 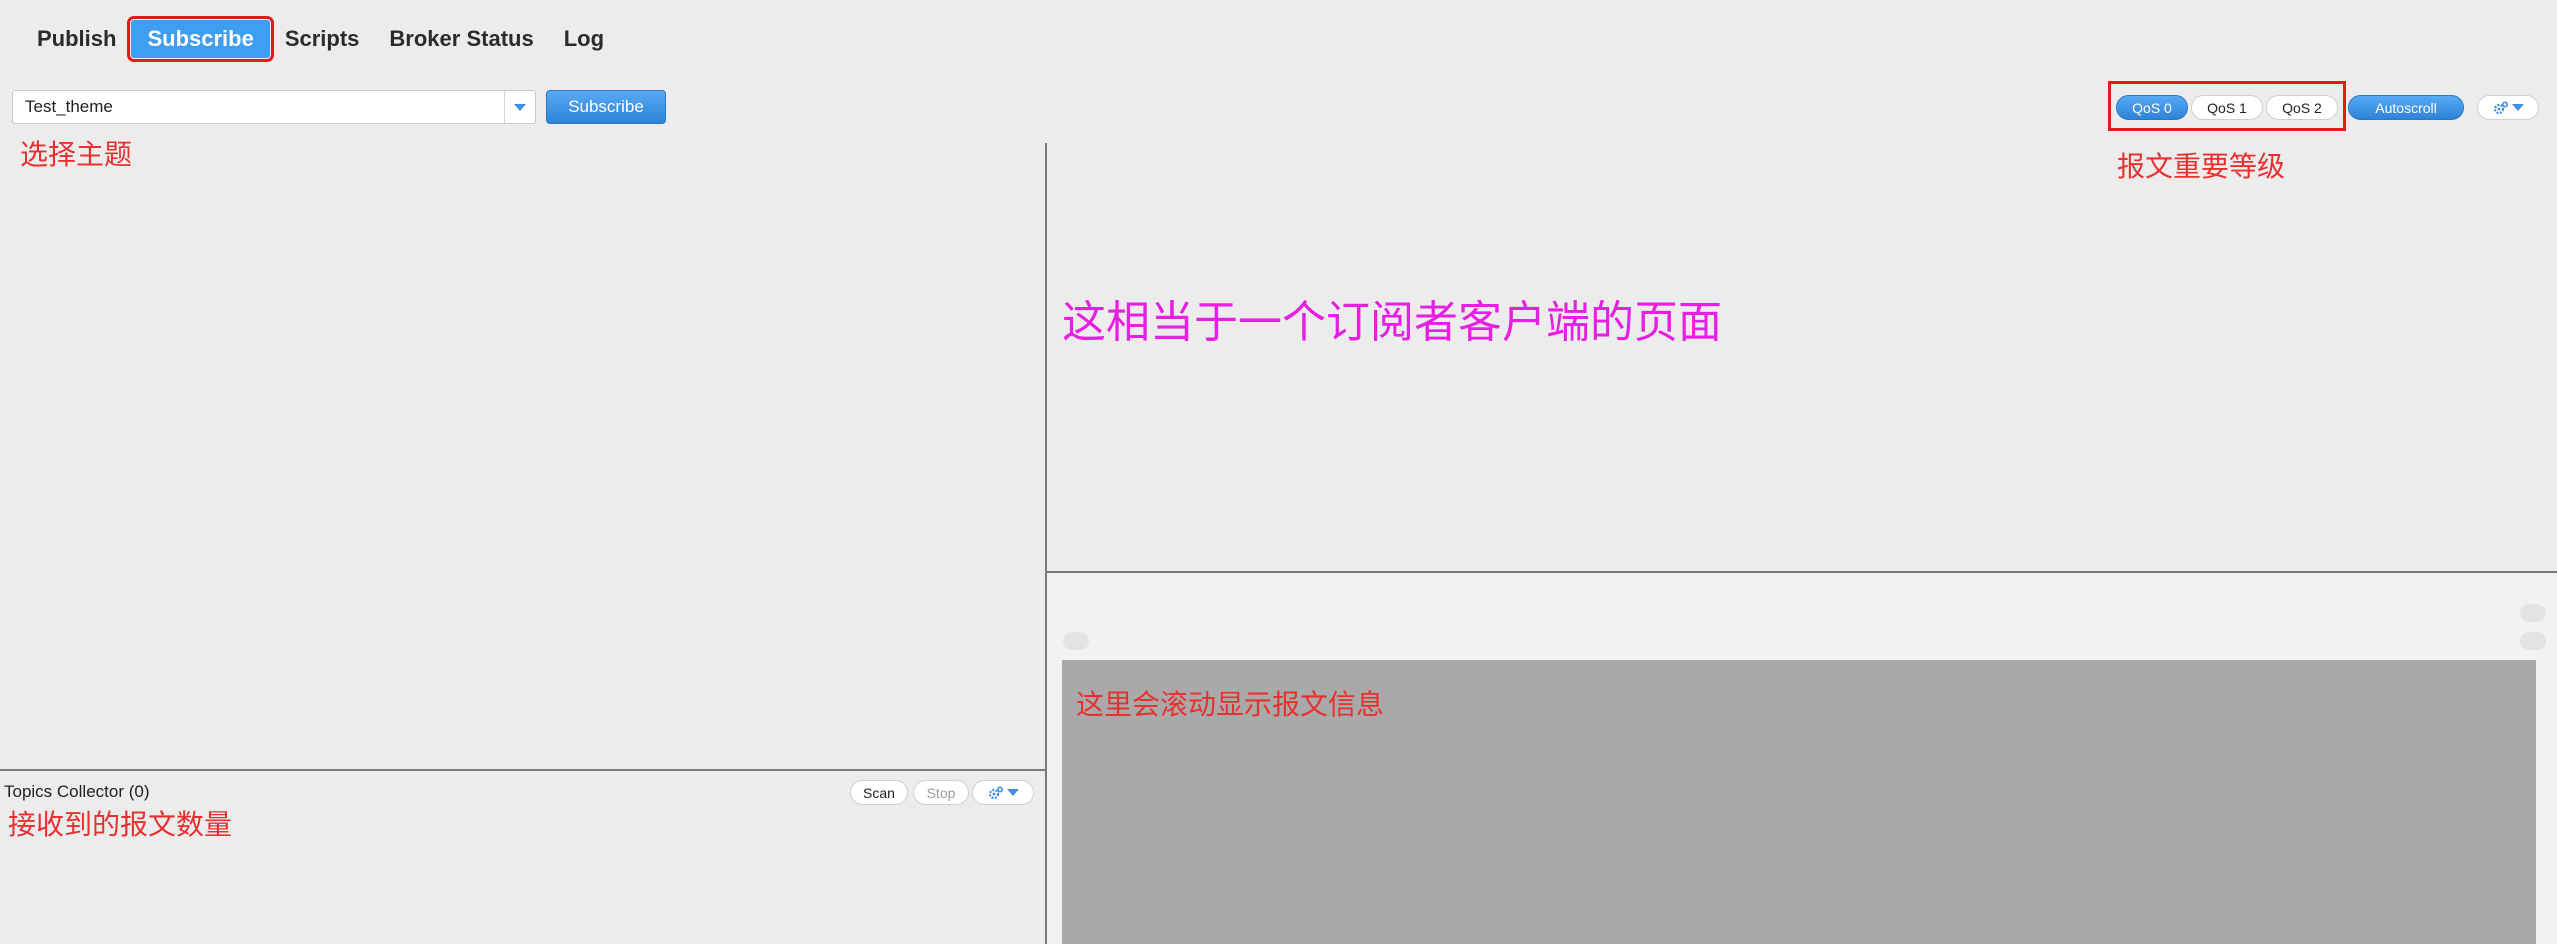 What do you see at coordinates (941, 792) in the screenshot?
I see `stop-button: Stop` at bounding box center [941, 792].